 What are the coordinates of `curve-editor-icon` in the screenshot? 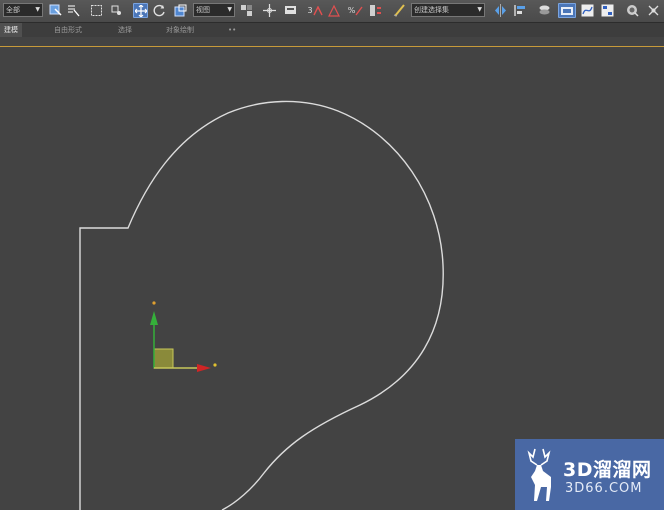 It's located at (587, 10).